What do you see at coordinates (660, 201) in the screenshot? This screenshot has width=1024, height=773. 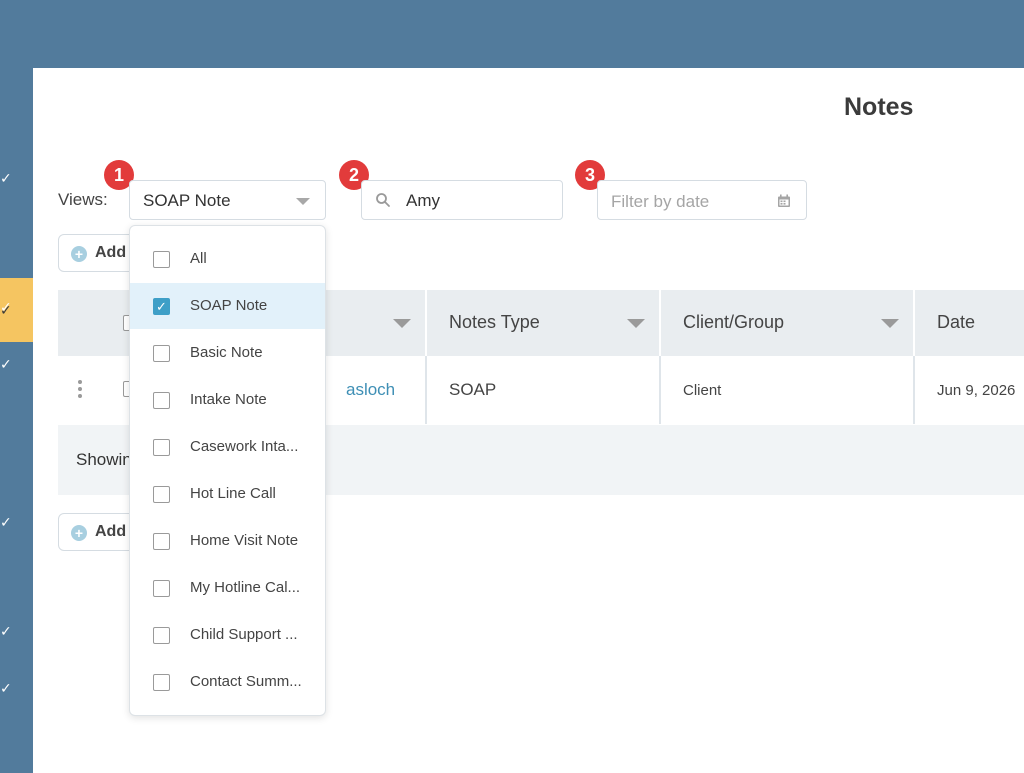 I see `date-filter-placeholder: Filter by date` at bounding box center [660, 201].